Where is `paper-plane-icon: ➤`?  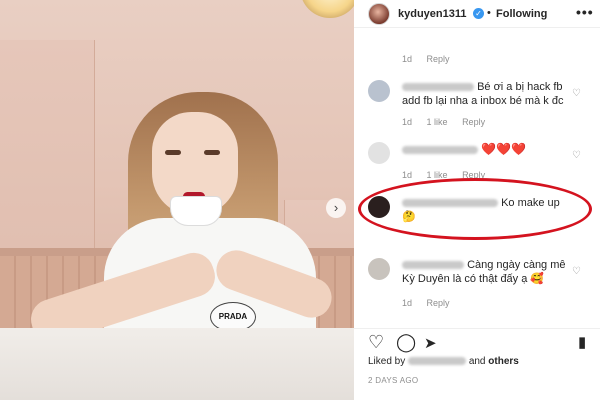
paper-plane-icon: ➤ is located at coordinates (430, 344).